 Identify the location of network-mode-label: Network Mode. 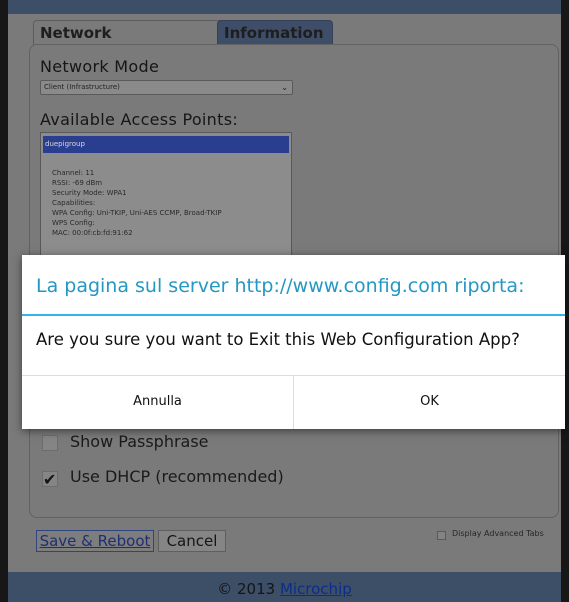
(100, 66).